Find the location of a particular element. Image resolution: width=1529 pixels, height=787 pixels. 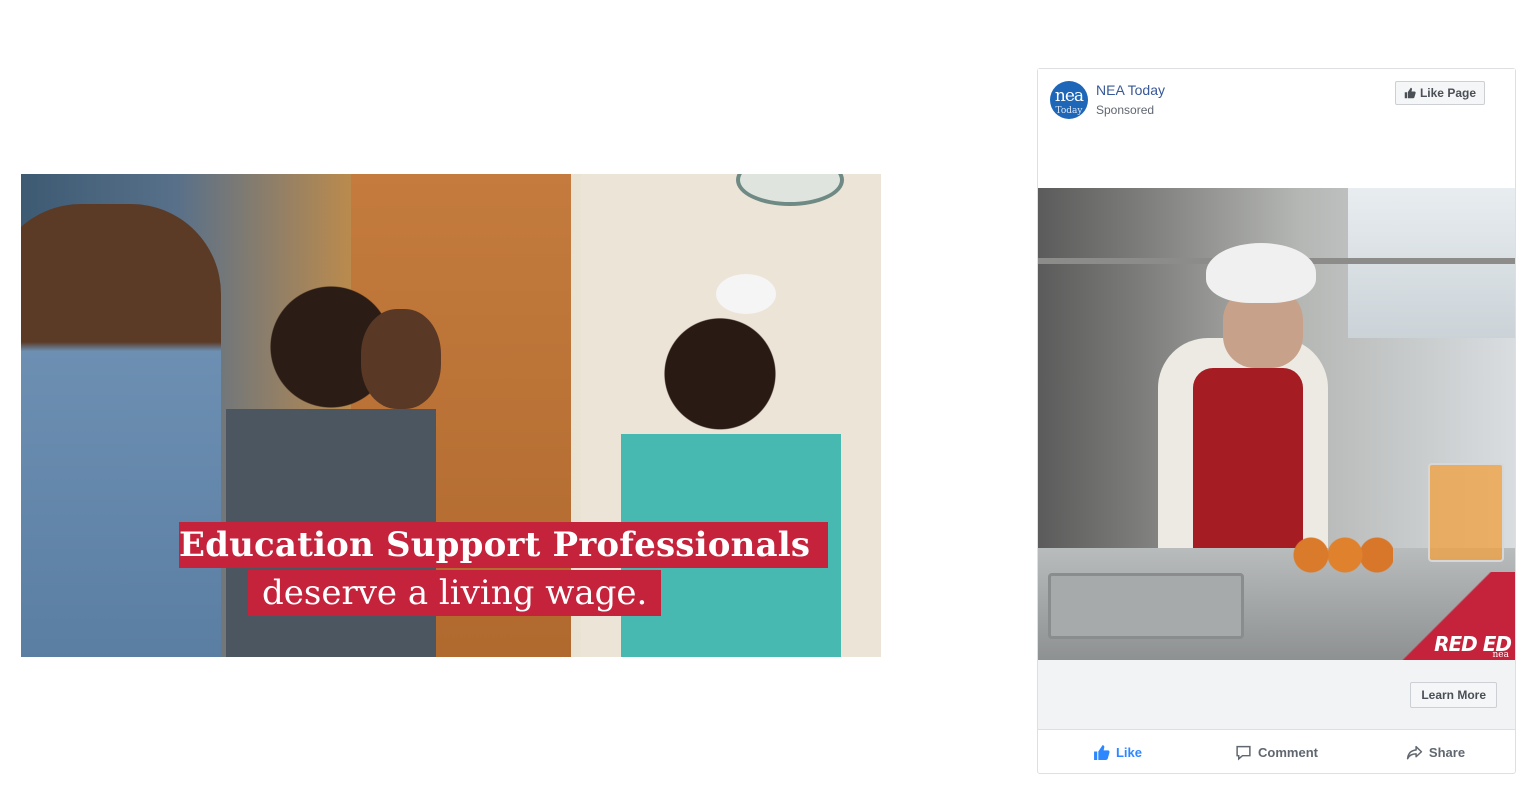

page-name-link: NEA Today is located at coordinates (1130, 90).